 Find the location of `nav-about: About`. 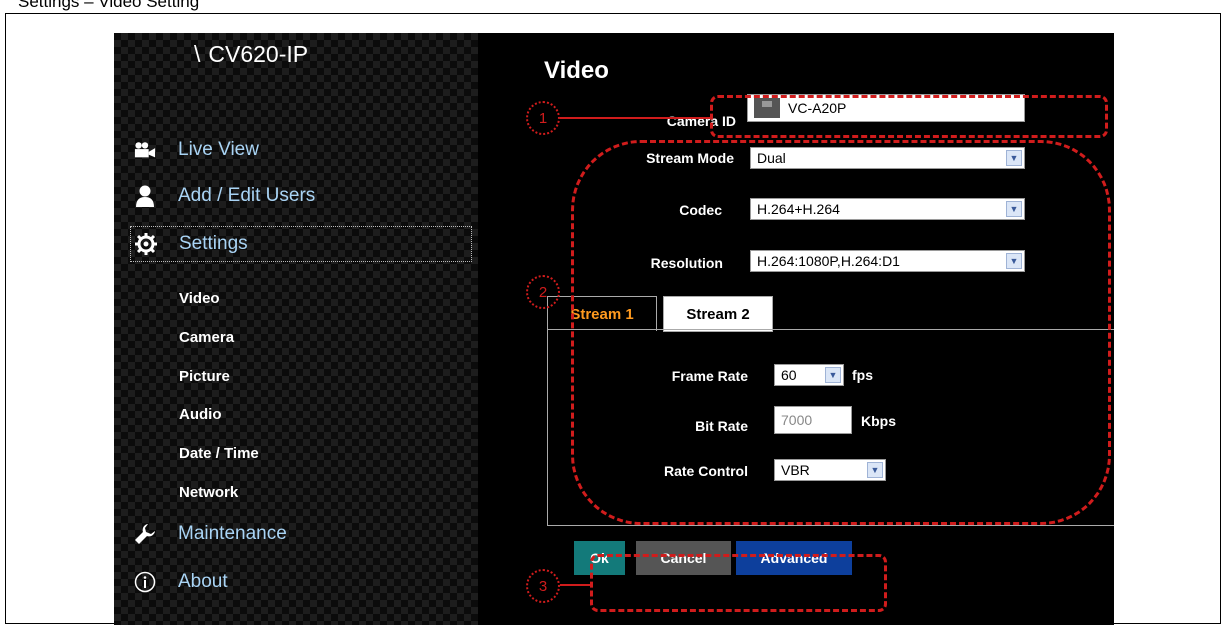

nav-about: About is located at coordinates (181, 582).